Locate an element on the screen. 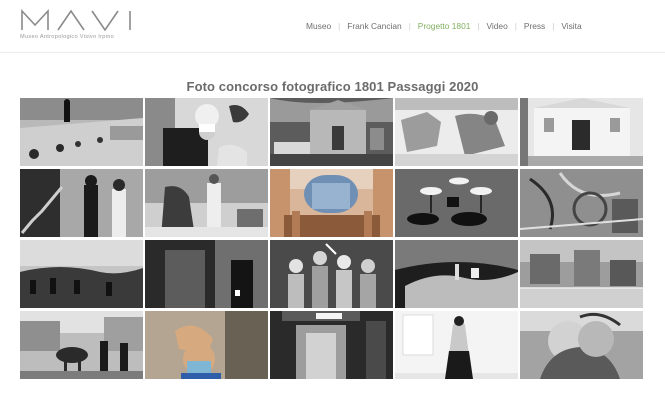 The image size is (665, 400). photo-white-church-facade is located at coordinates (581, 132).